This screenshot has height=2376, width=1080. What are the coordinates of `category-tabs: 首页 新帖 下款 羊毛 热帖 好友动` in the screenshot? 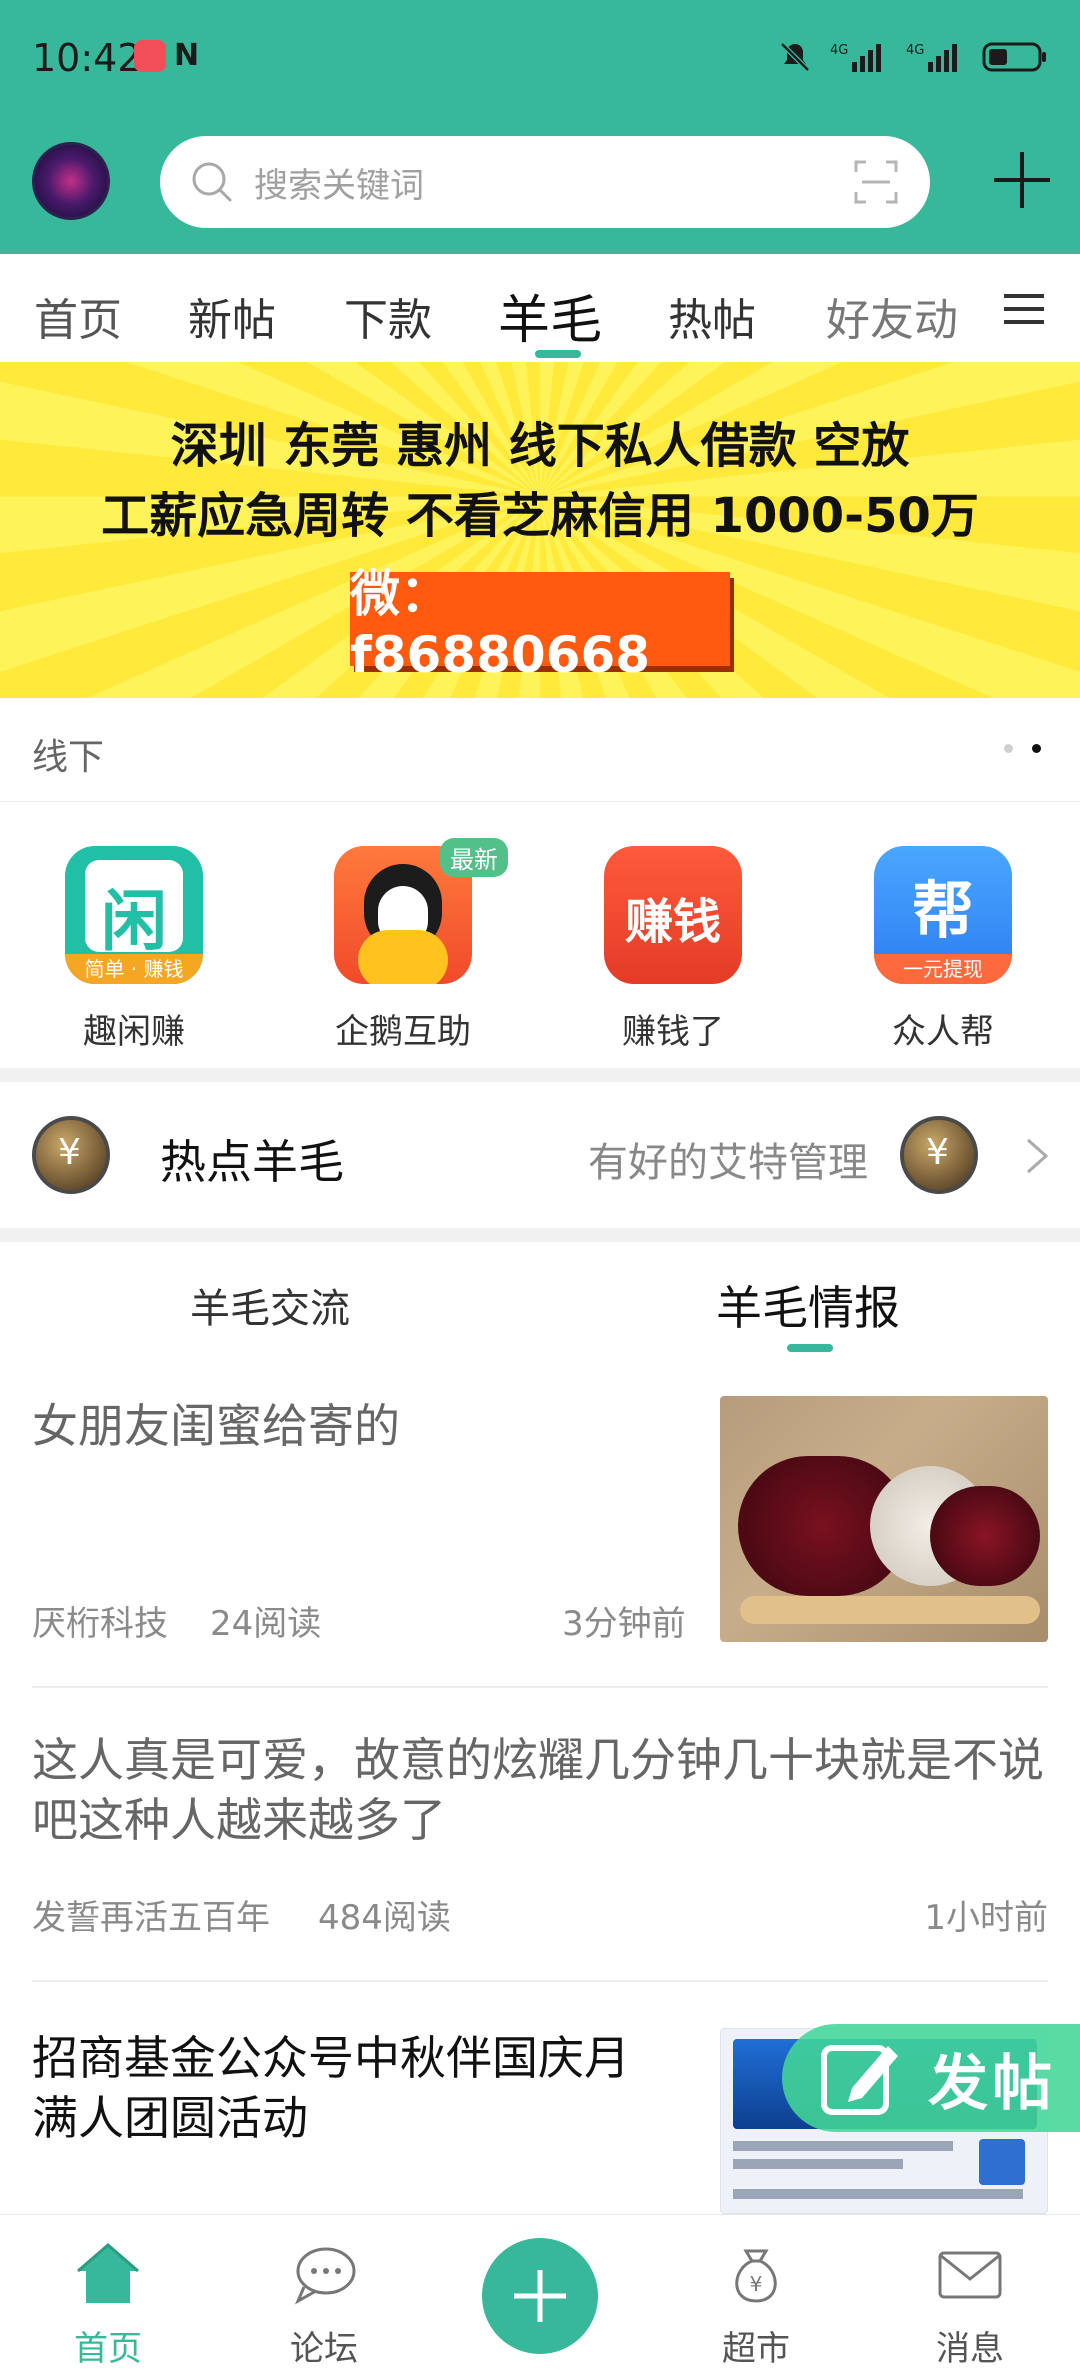 It's located at (540, 308).